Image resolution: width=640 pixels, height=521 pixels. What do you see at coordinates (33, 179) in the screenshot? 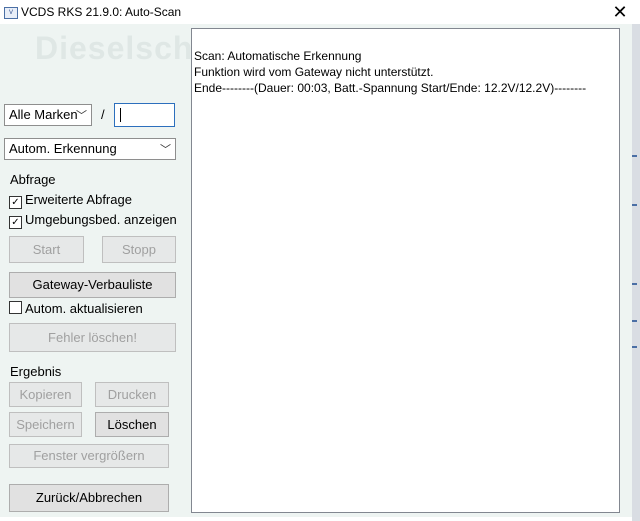
I see `query-group-label: Abfrage` at bounding box center [33, 179].